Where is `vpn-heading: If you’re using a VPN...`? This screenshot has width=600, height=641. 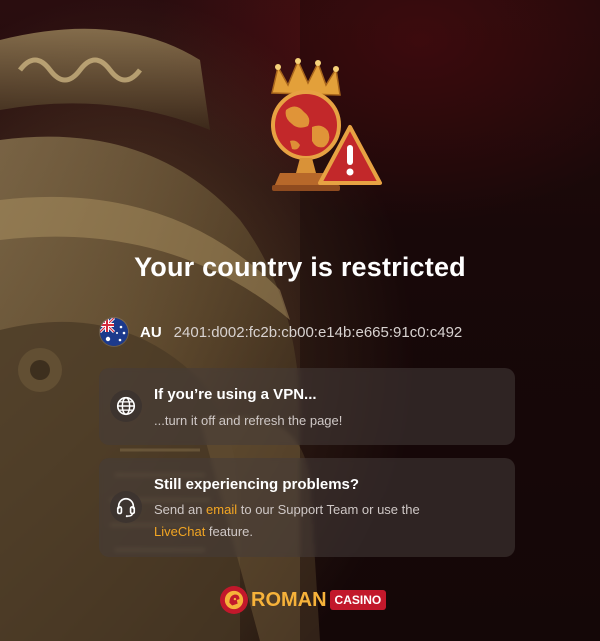 vpn-heading: If you’re using a VPN... is located at coordinates (235, 394).